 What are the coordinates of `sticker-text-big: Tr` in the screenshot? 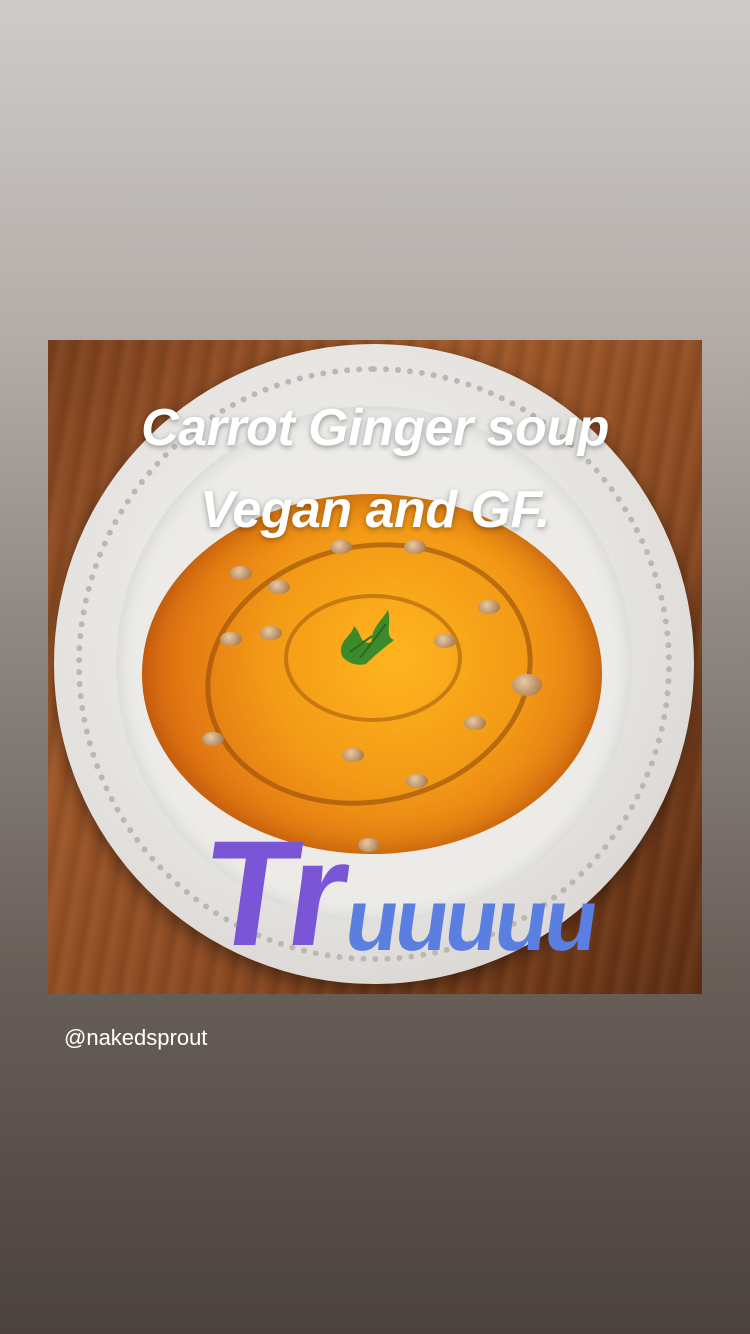 It's located at (277, 893).